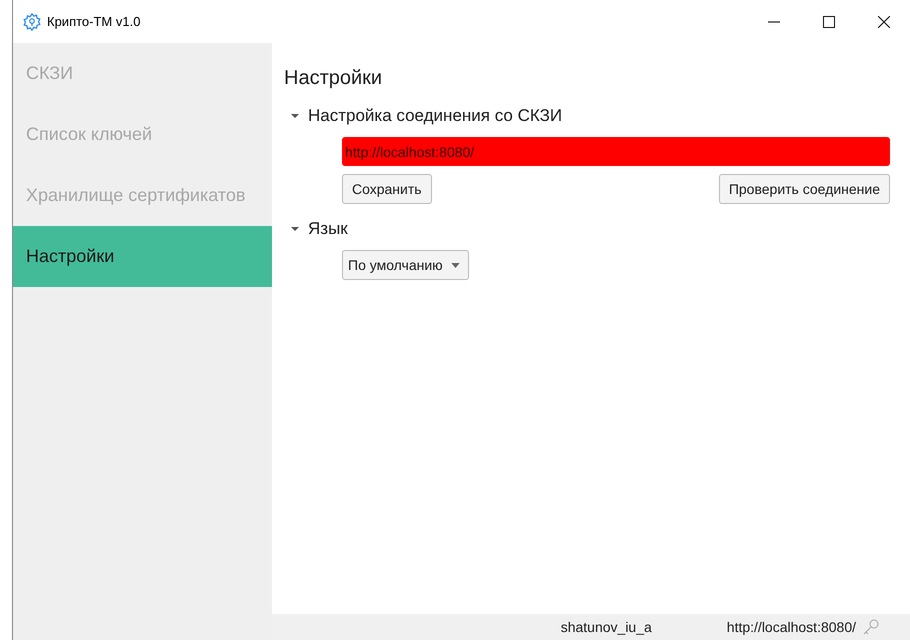  Describe the element at coordinates (32, 21) in the screenshot. I see `gear-icon` at that location.